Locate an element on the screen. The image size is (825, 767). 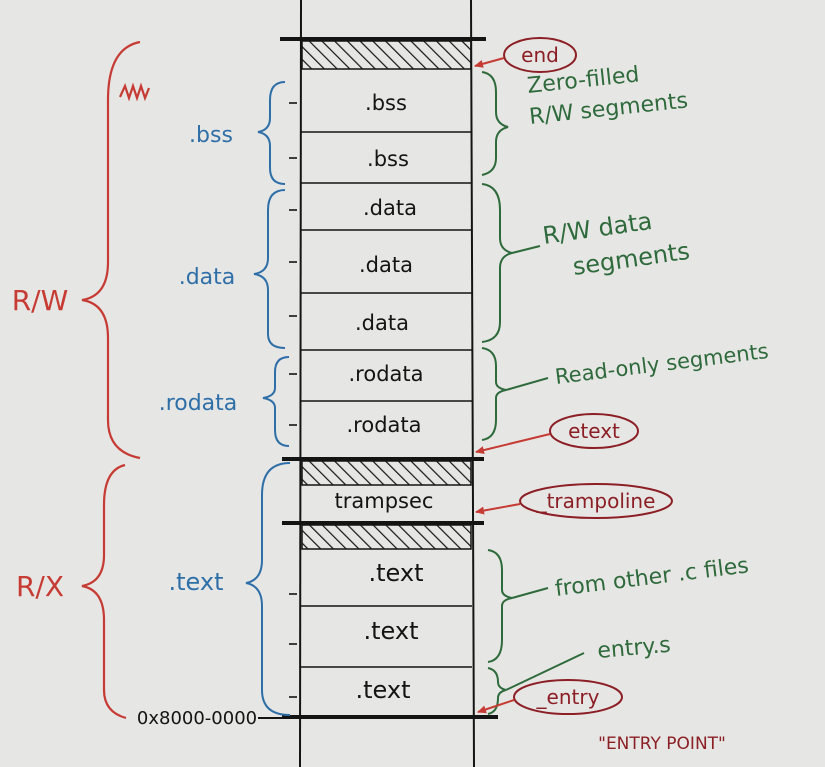
segment-rodata-1: .rodata is located at coordinates (386, 374).